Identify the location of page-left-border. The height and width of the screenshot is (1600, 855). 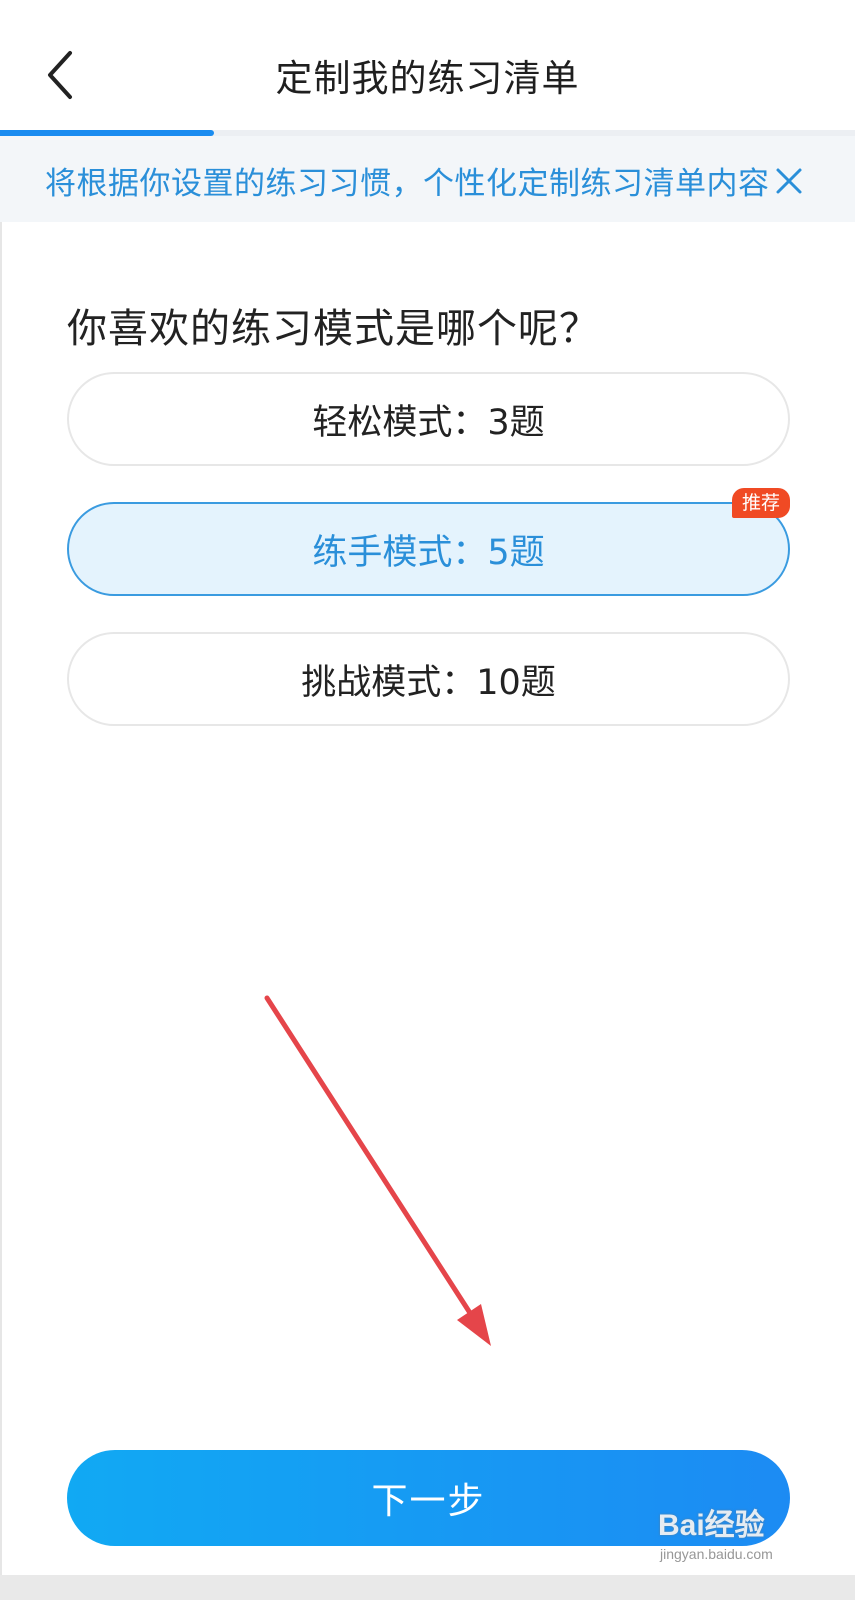
(1, 800).